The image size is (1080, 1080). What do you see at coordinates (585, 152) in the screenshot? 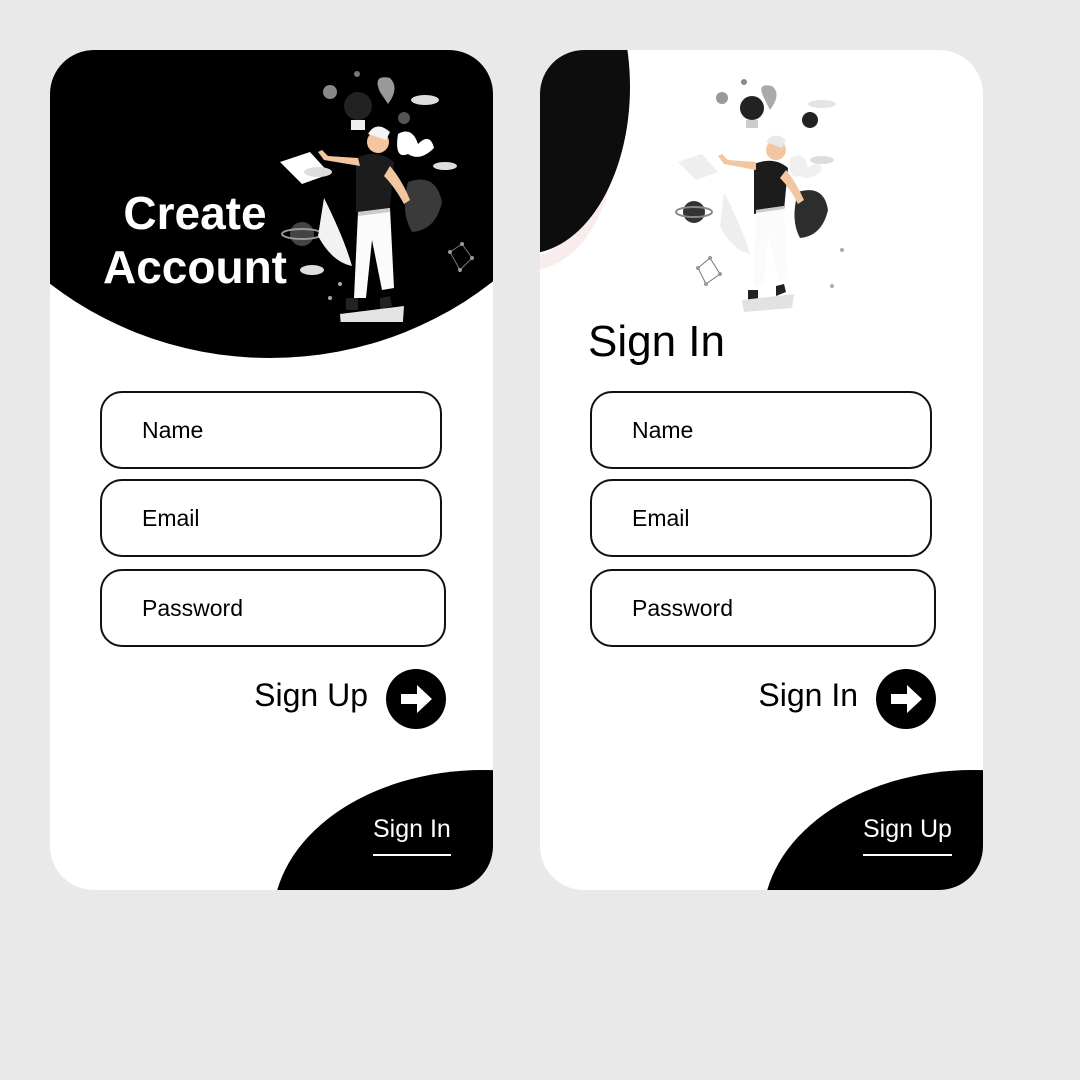
I see `decor-blade` at bounding box center [585, 152].